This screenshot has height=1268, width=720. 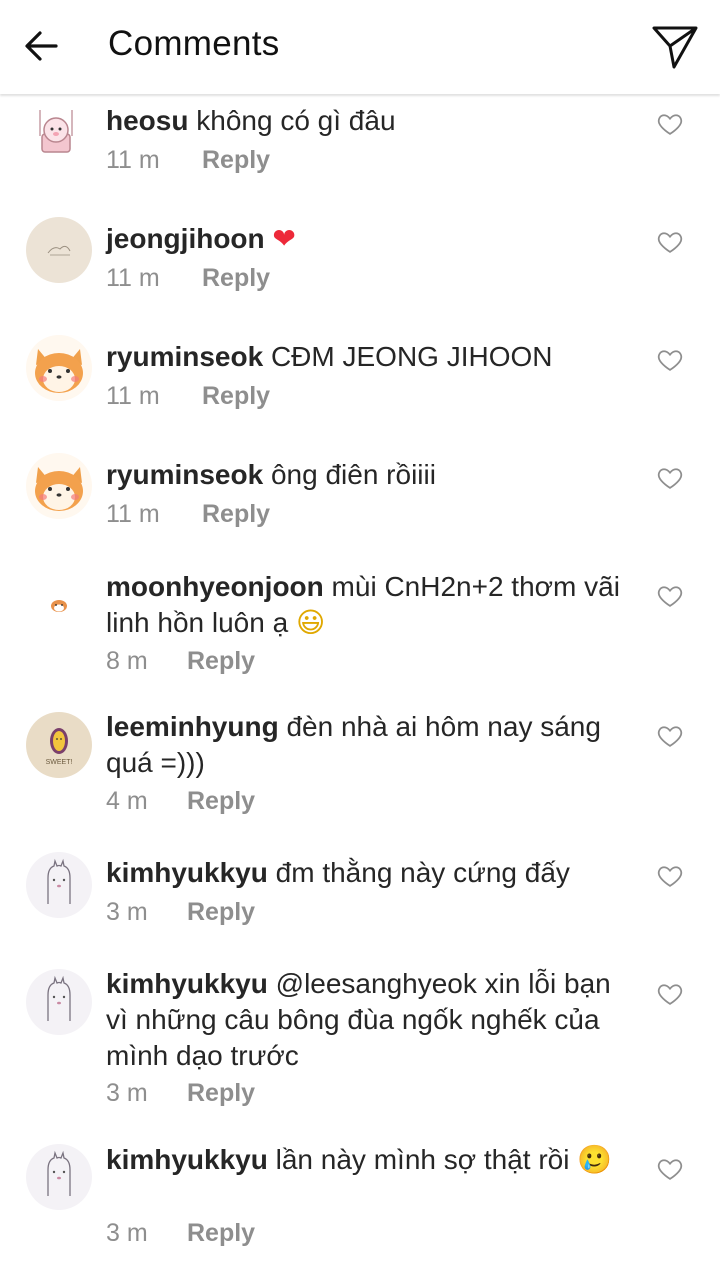 What do you see at coordinates (366, 239) in the screenshot?
I see `comment-text: jeongjihoon ❤` at bounding box center [366, 239].